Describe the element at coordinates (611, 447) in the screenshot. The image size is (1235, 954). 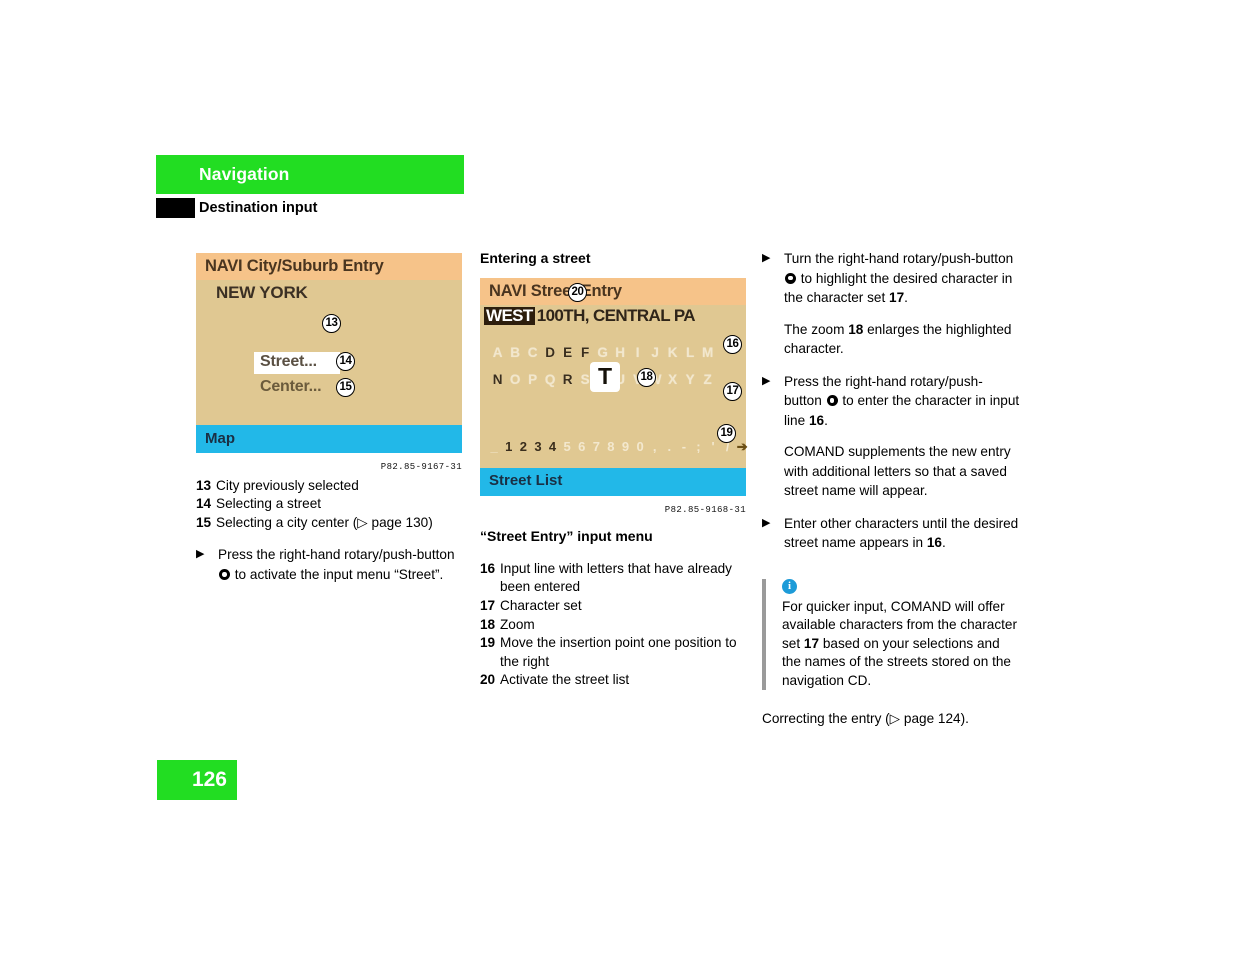
I see `character-key-8: 8` at that location.